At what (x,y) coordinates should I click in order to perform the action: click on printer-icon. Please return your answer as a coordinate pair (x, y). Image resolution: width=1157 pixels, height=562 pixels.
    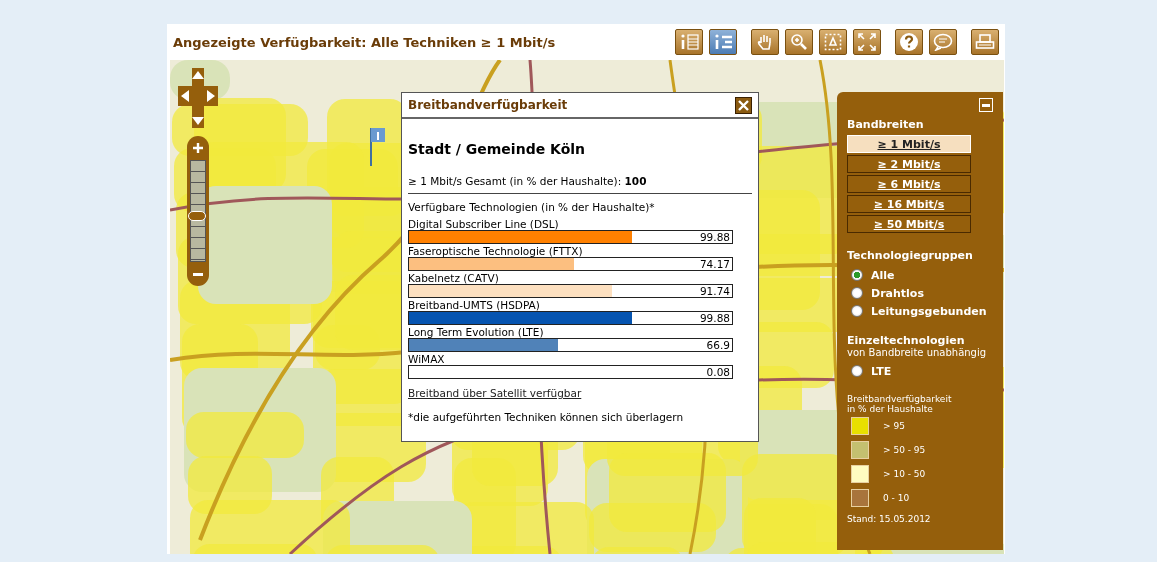
    Looking at the image, I should click on (985, 42).